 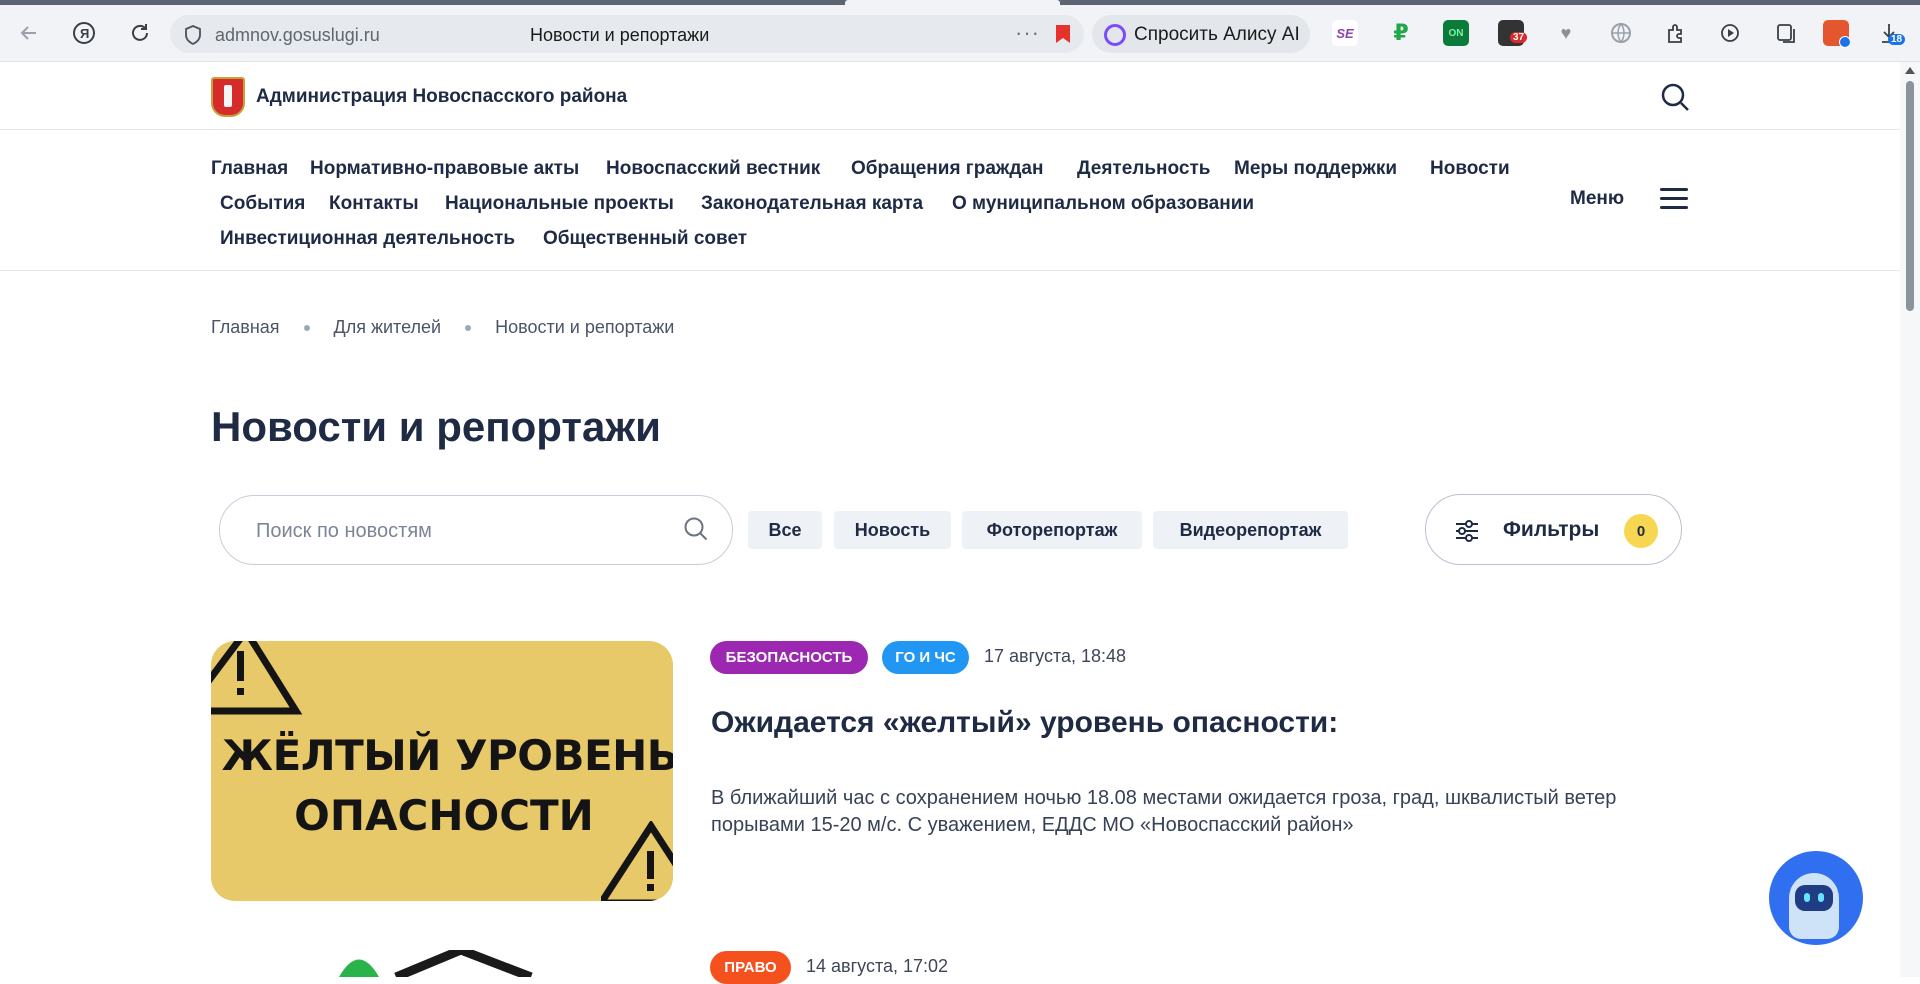 What do you see at coordinates (442, 963) in the screenshot?
I see `news-image` at bounding box center [442, 963].